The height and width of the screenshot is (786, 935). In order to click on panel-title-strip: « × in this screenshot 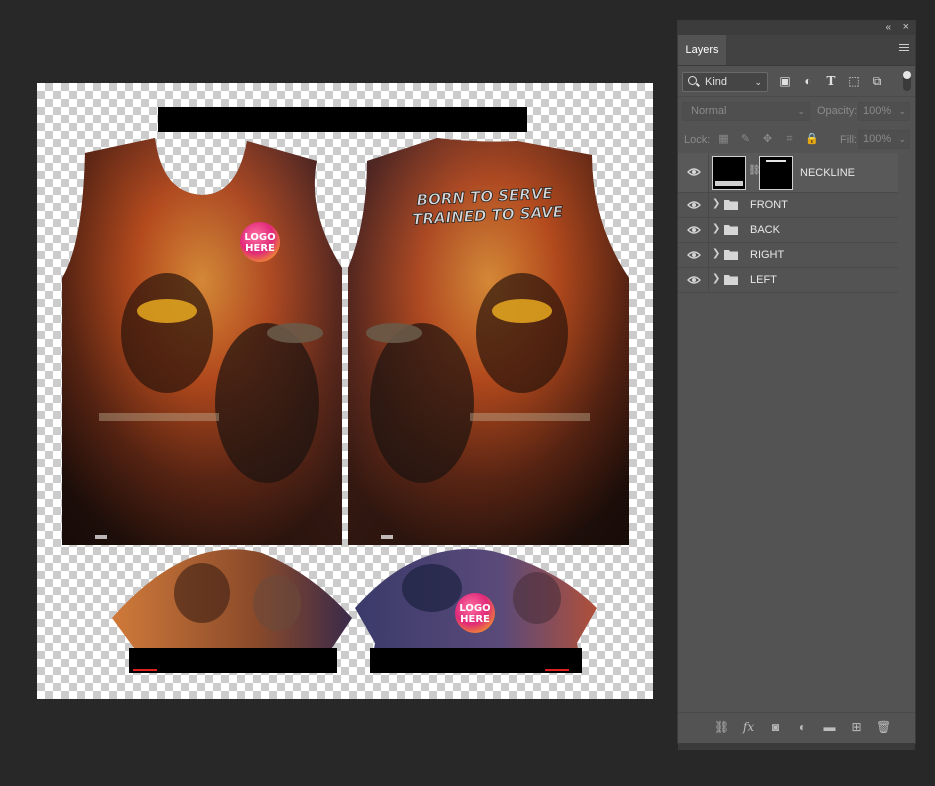, I will do `click(796, 28)`.